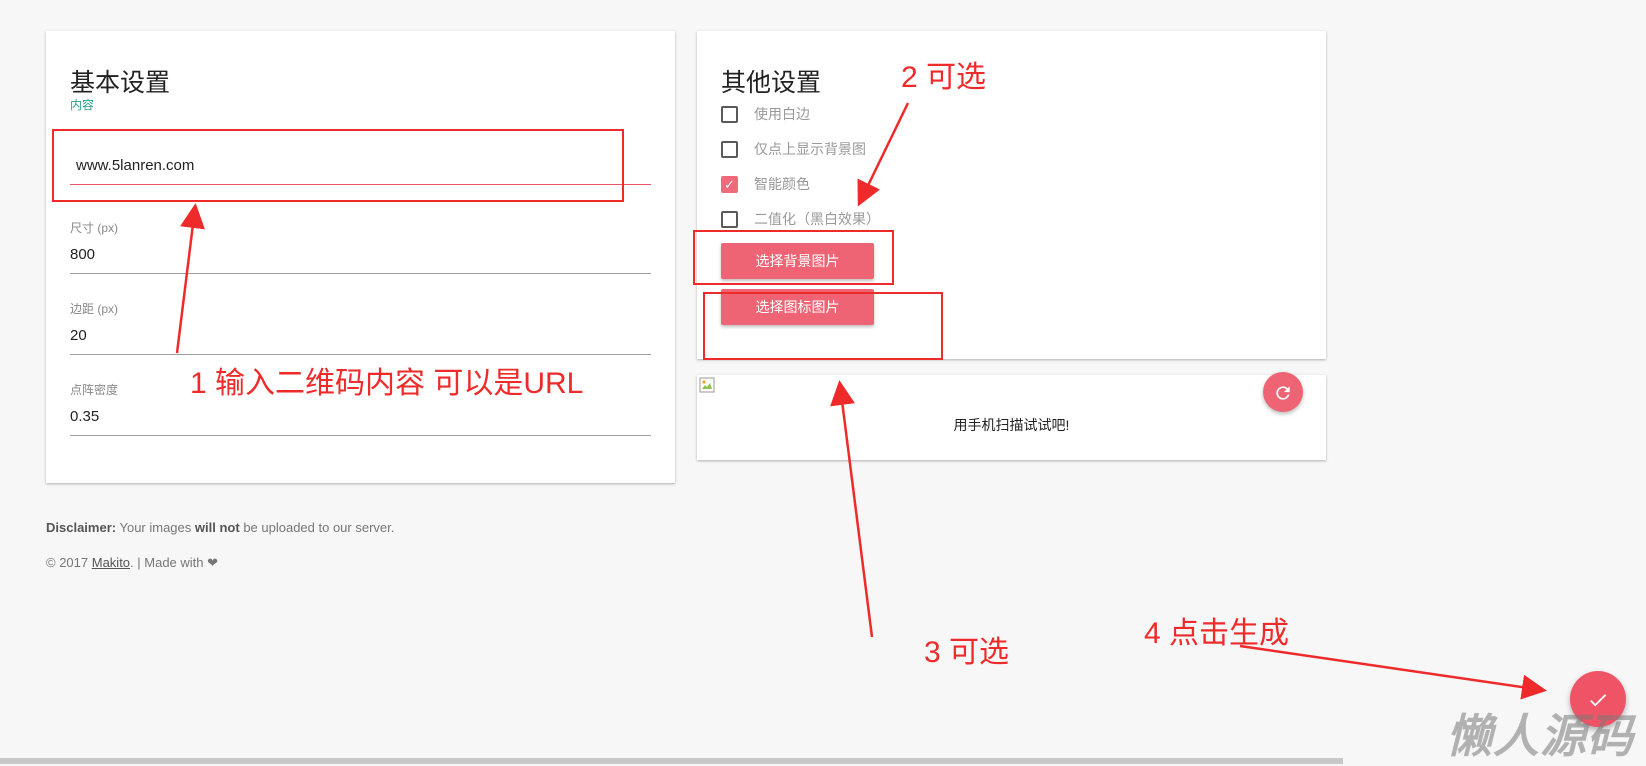 The image size is (1646, 766). Describe the element at coordinates (1217, 633) in the screenshot. I see `annotation-4: 4 点击生成` at that location.